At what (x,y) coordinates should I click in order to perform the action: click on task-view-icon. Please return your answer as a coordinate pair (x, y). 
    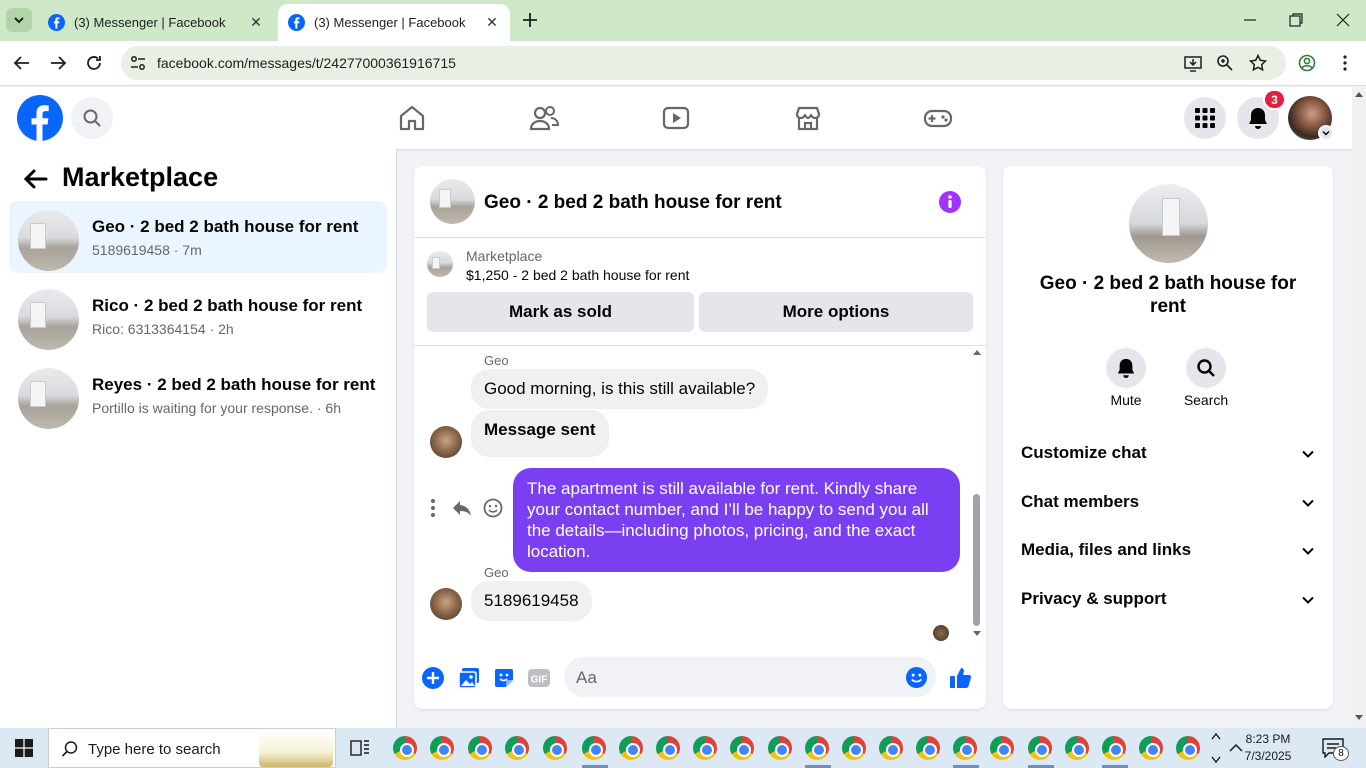
    Looking at the image, I should click on (360, 748).